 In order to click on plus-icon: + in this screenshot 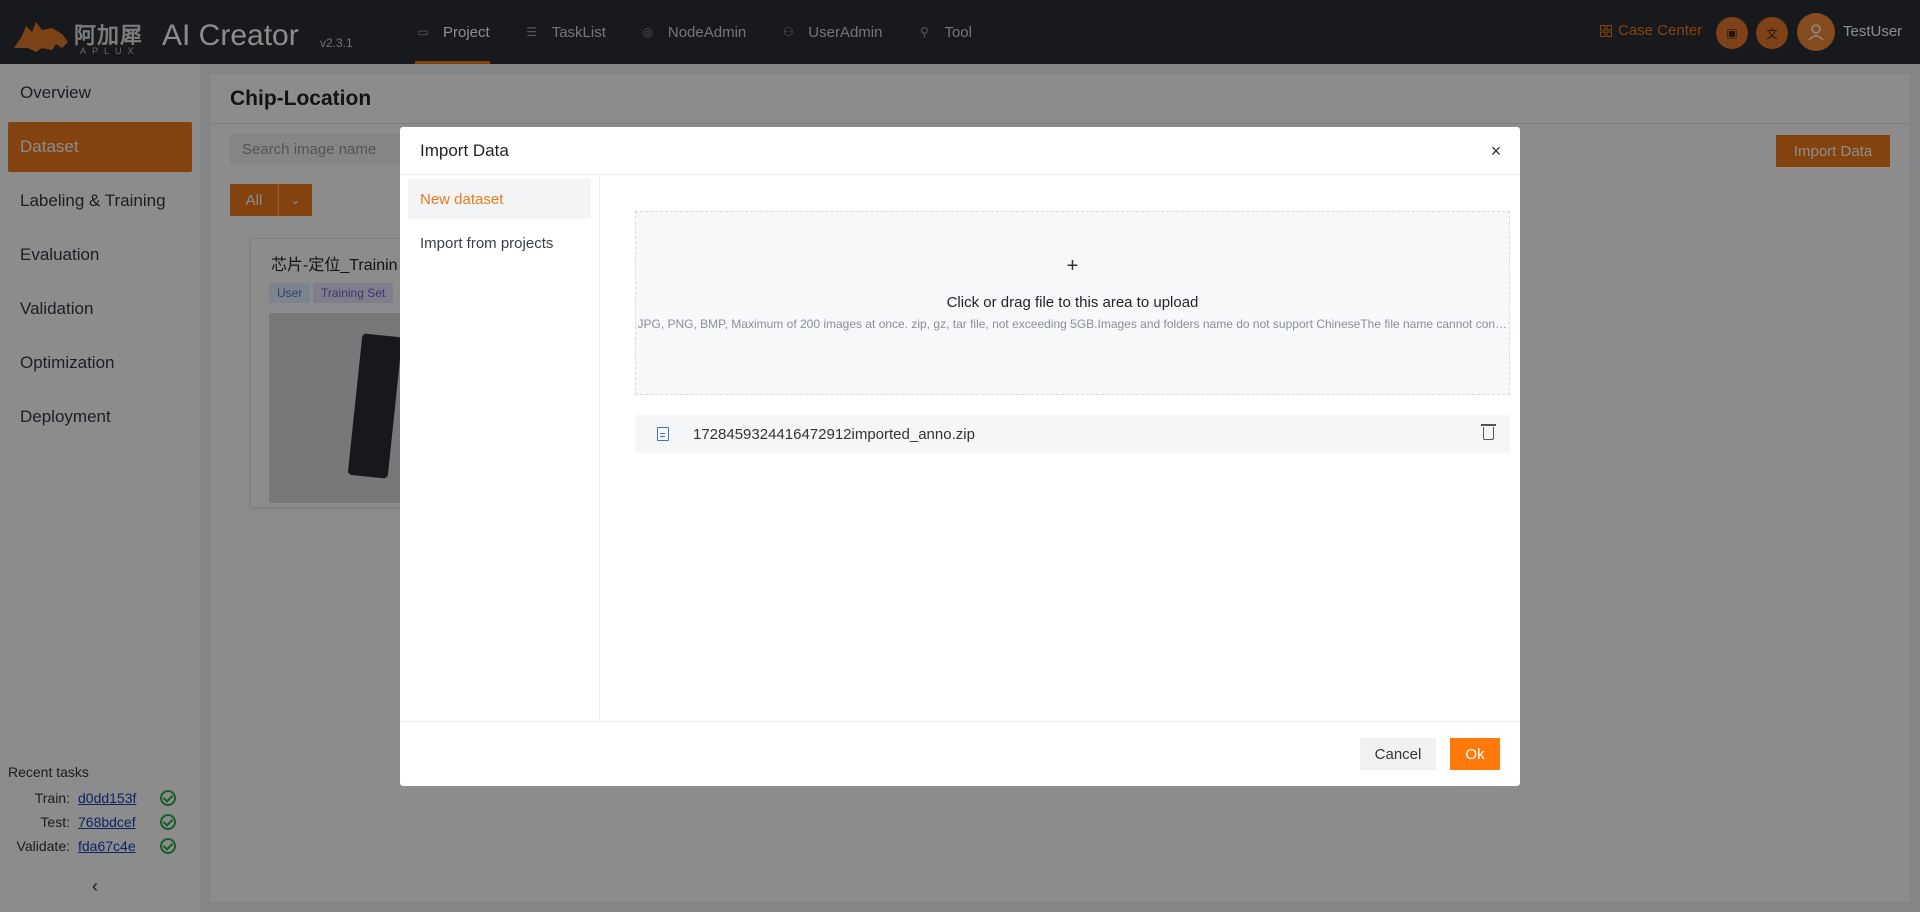, I will do `click(1072, 266)`.